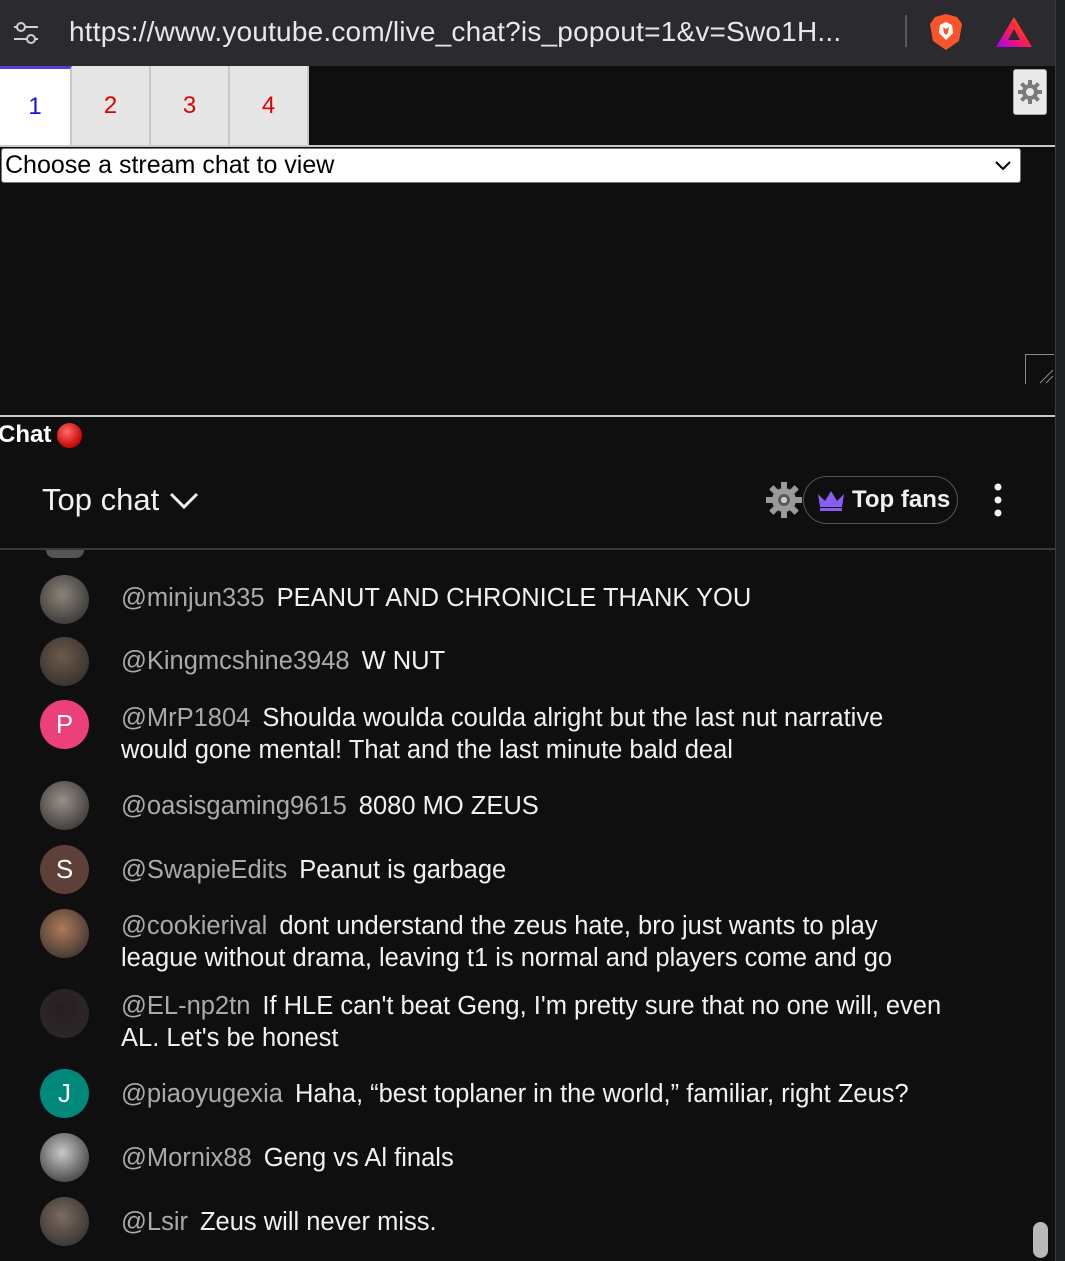  I want to click on message-author: @Lsir, so click(154, 1222).